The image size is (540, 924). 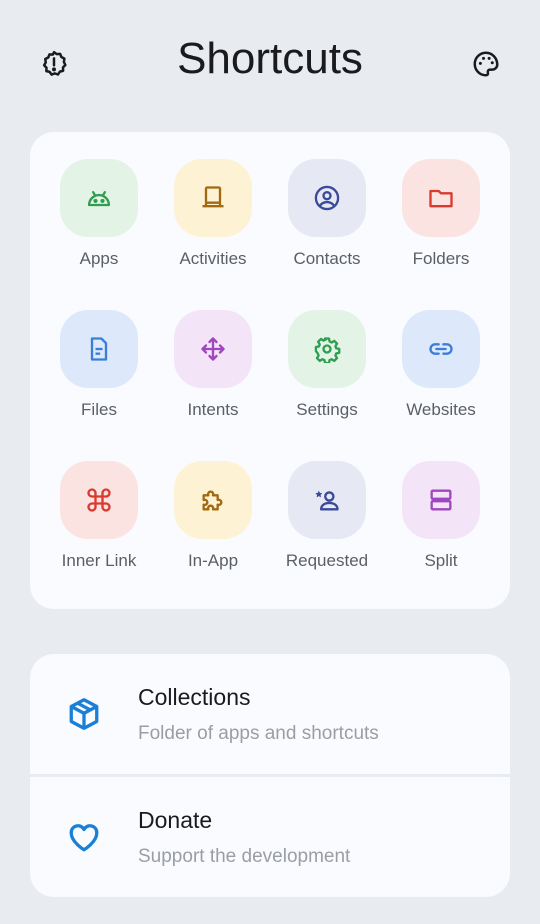 What do you see at coordinates (441, 409) in the screenshot?
I see `tile-label: Websites` at bounding box center [441, 409].